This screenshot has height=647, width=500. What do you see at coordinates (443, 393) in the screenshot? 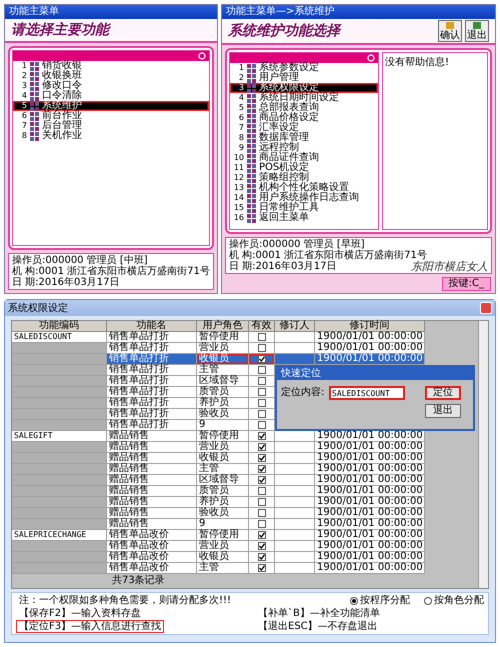
I see `dialog-button: 定位` at bounding box center [443, 393].